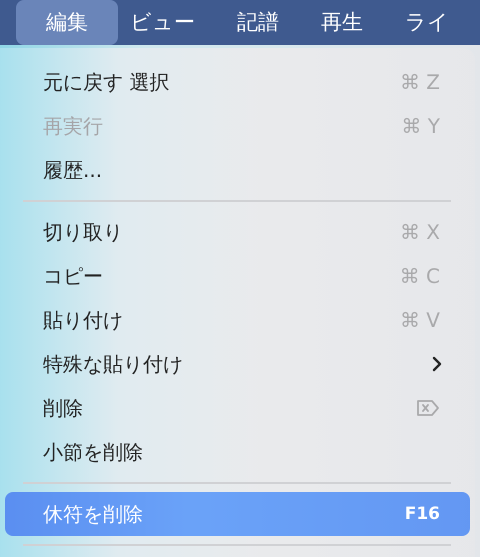  I want to click on menu-item: 削除, so click(237, 408).